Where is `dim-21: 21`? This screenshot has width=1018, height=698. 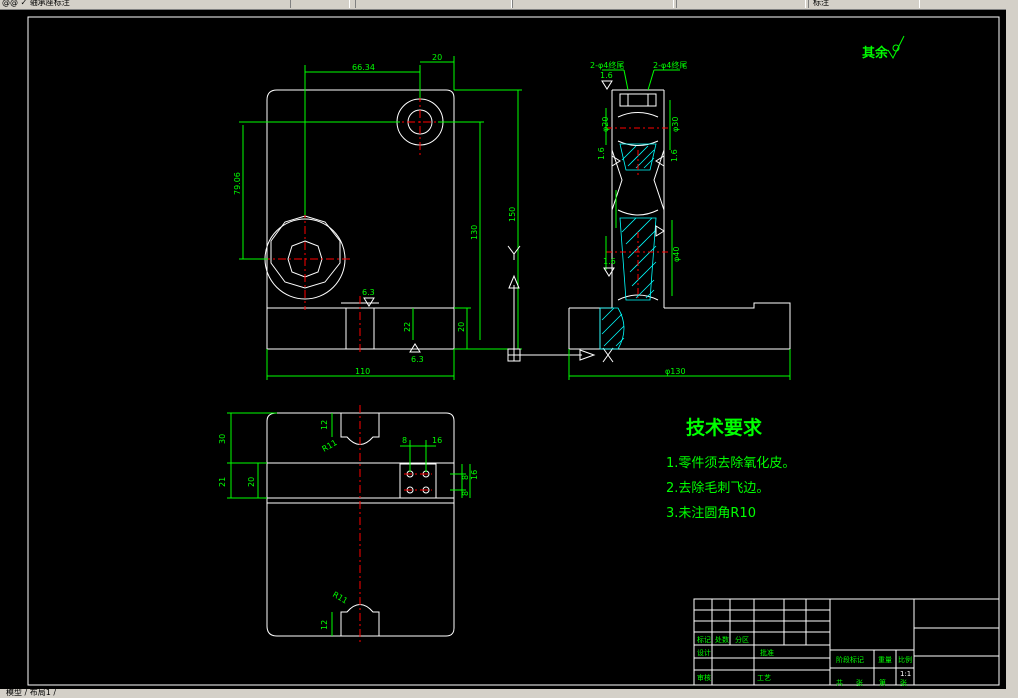
dim-21: 21 is located at coordinates (222, 482).